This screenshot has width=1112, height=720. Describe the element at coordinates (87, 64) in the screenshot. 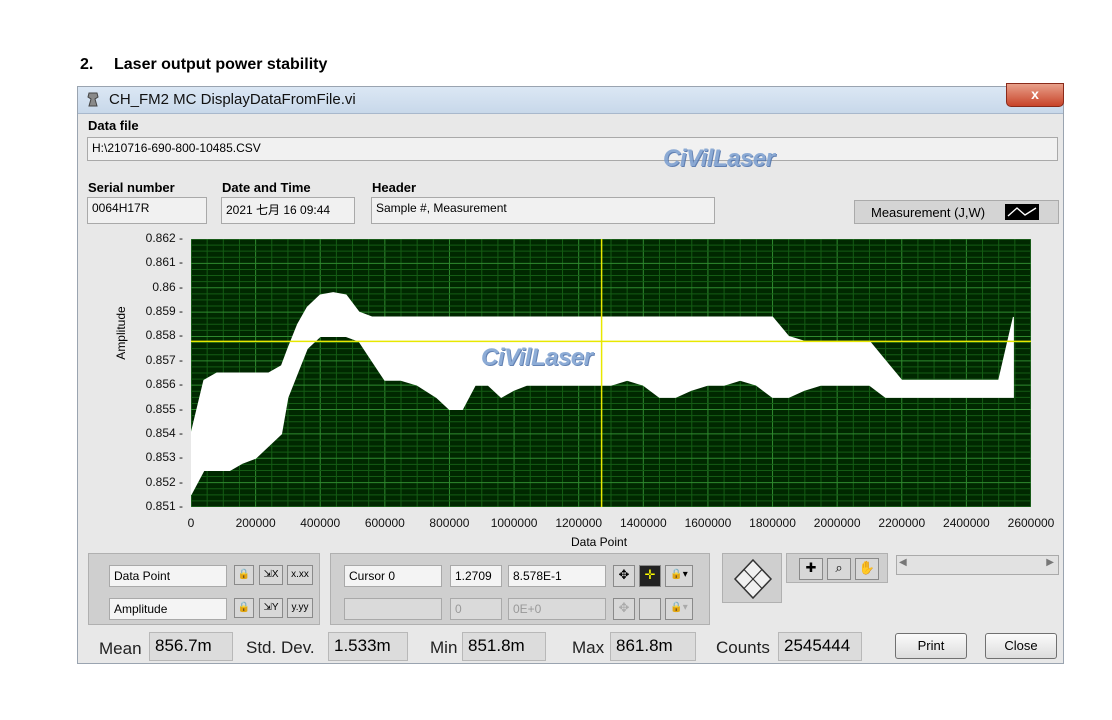

I see `section-number: 2.` at that location.